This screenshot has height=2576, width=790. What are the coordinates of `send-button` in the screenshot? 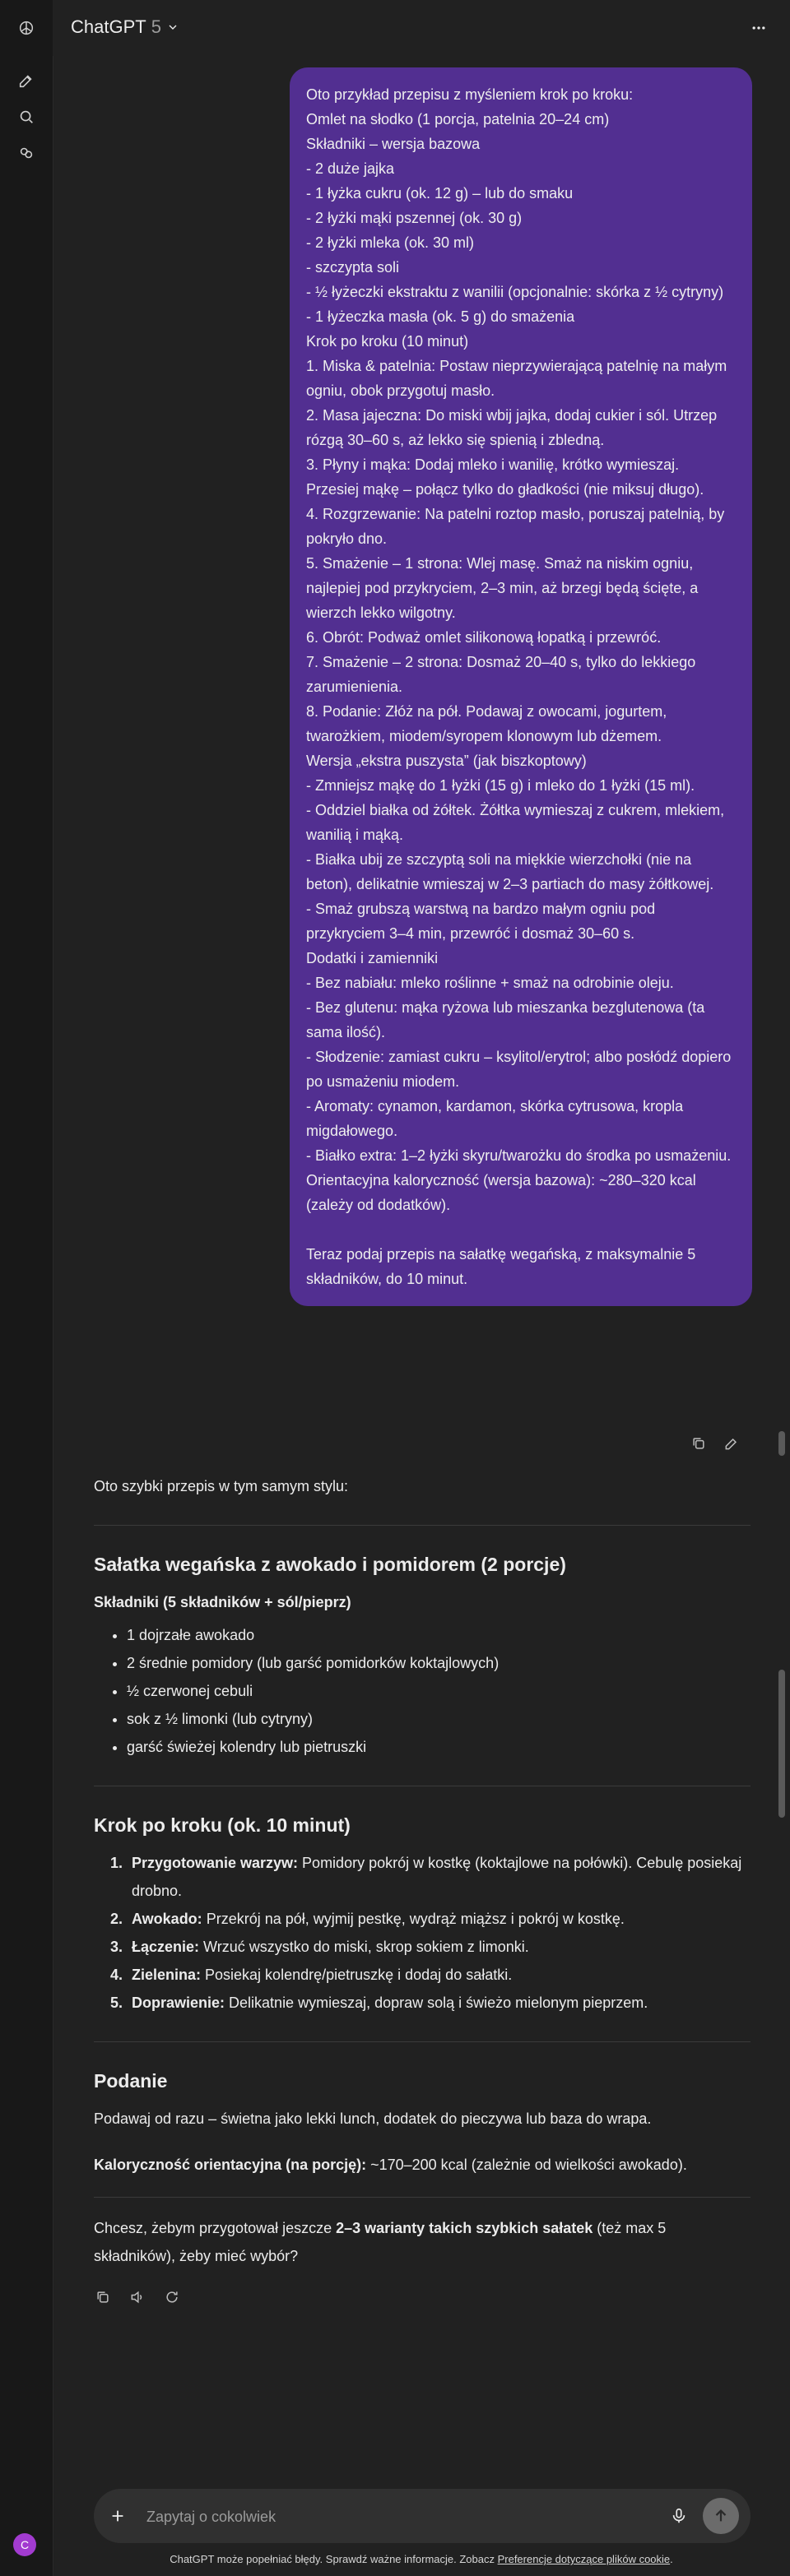 It's located at (721, 2516).